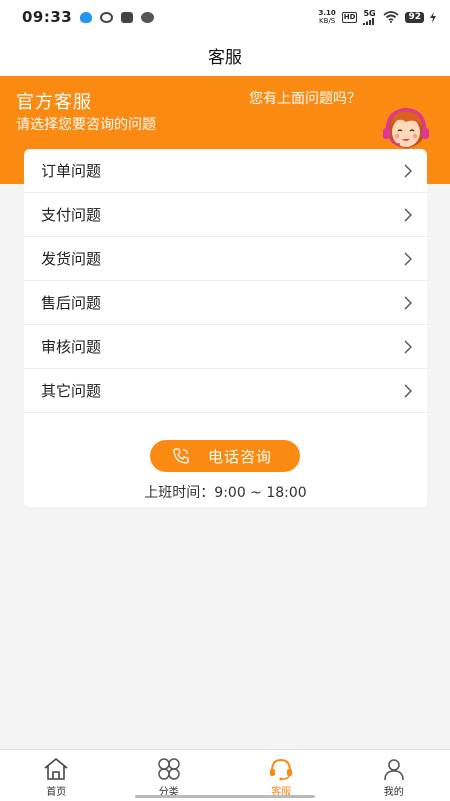 This screenshot has height=801, width=450. I want to click on title-bar: 客服, so click(225, 55).